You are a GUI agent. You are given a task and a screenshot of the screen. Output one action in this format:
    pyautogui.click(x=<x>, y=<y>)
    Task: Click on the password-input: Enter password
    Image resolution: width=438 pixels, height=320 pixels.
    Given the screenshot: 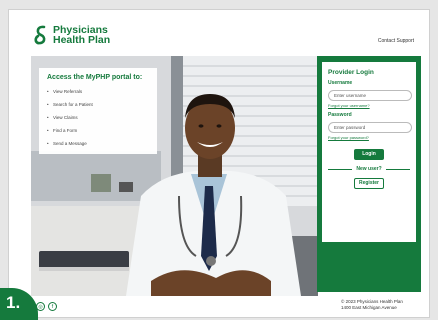 What is the action you would take?
    pyautogui.click(x=370, y=127)
    